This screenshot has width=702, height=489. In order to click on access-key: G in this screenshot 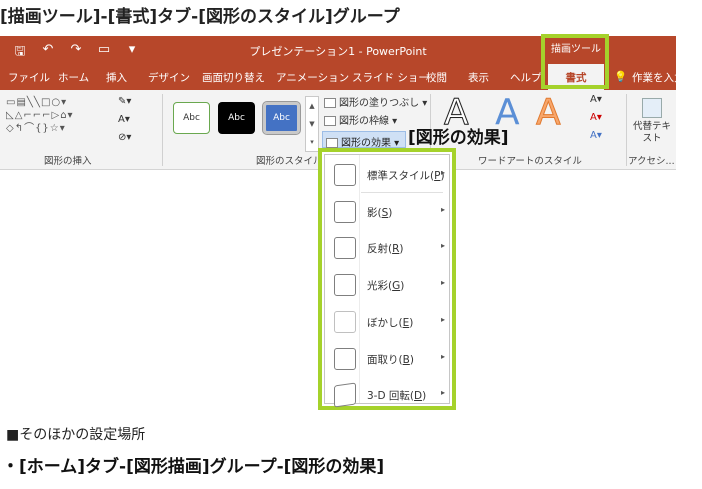, I will do `click(396, 286)`.